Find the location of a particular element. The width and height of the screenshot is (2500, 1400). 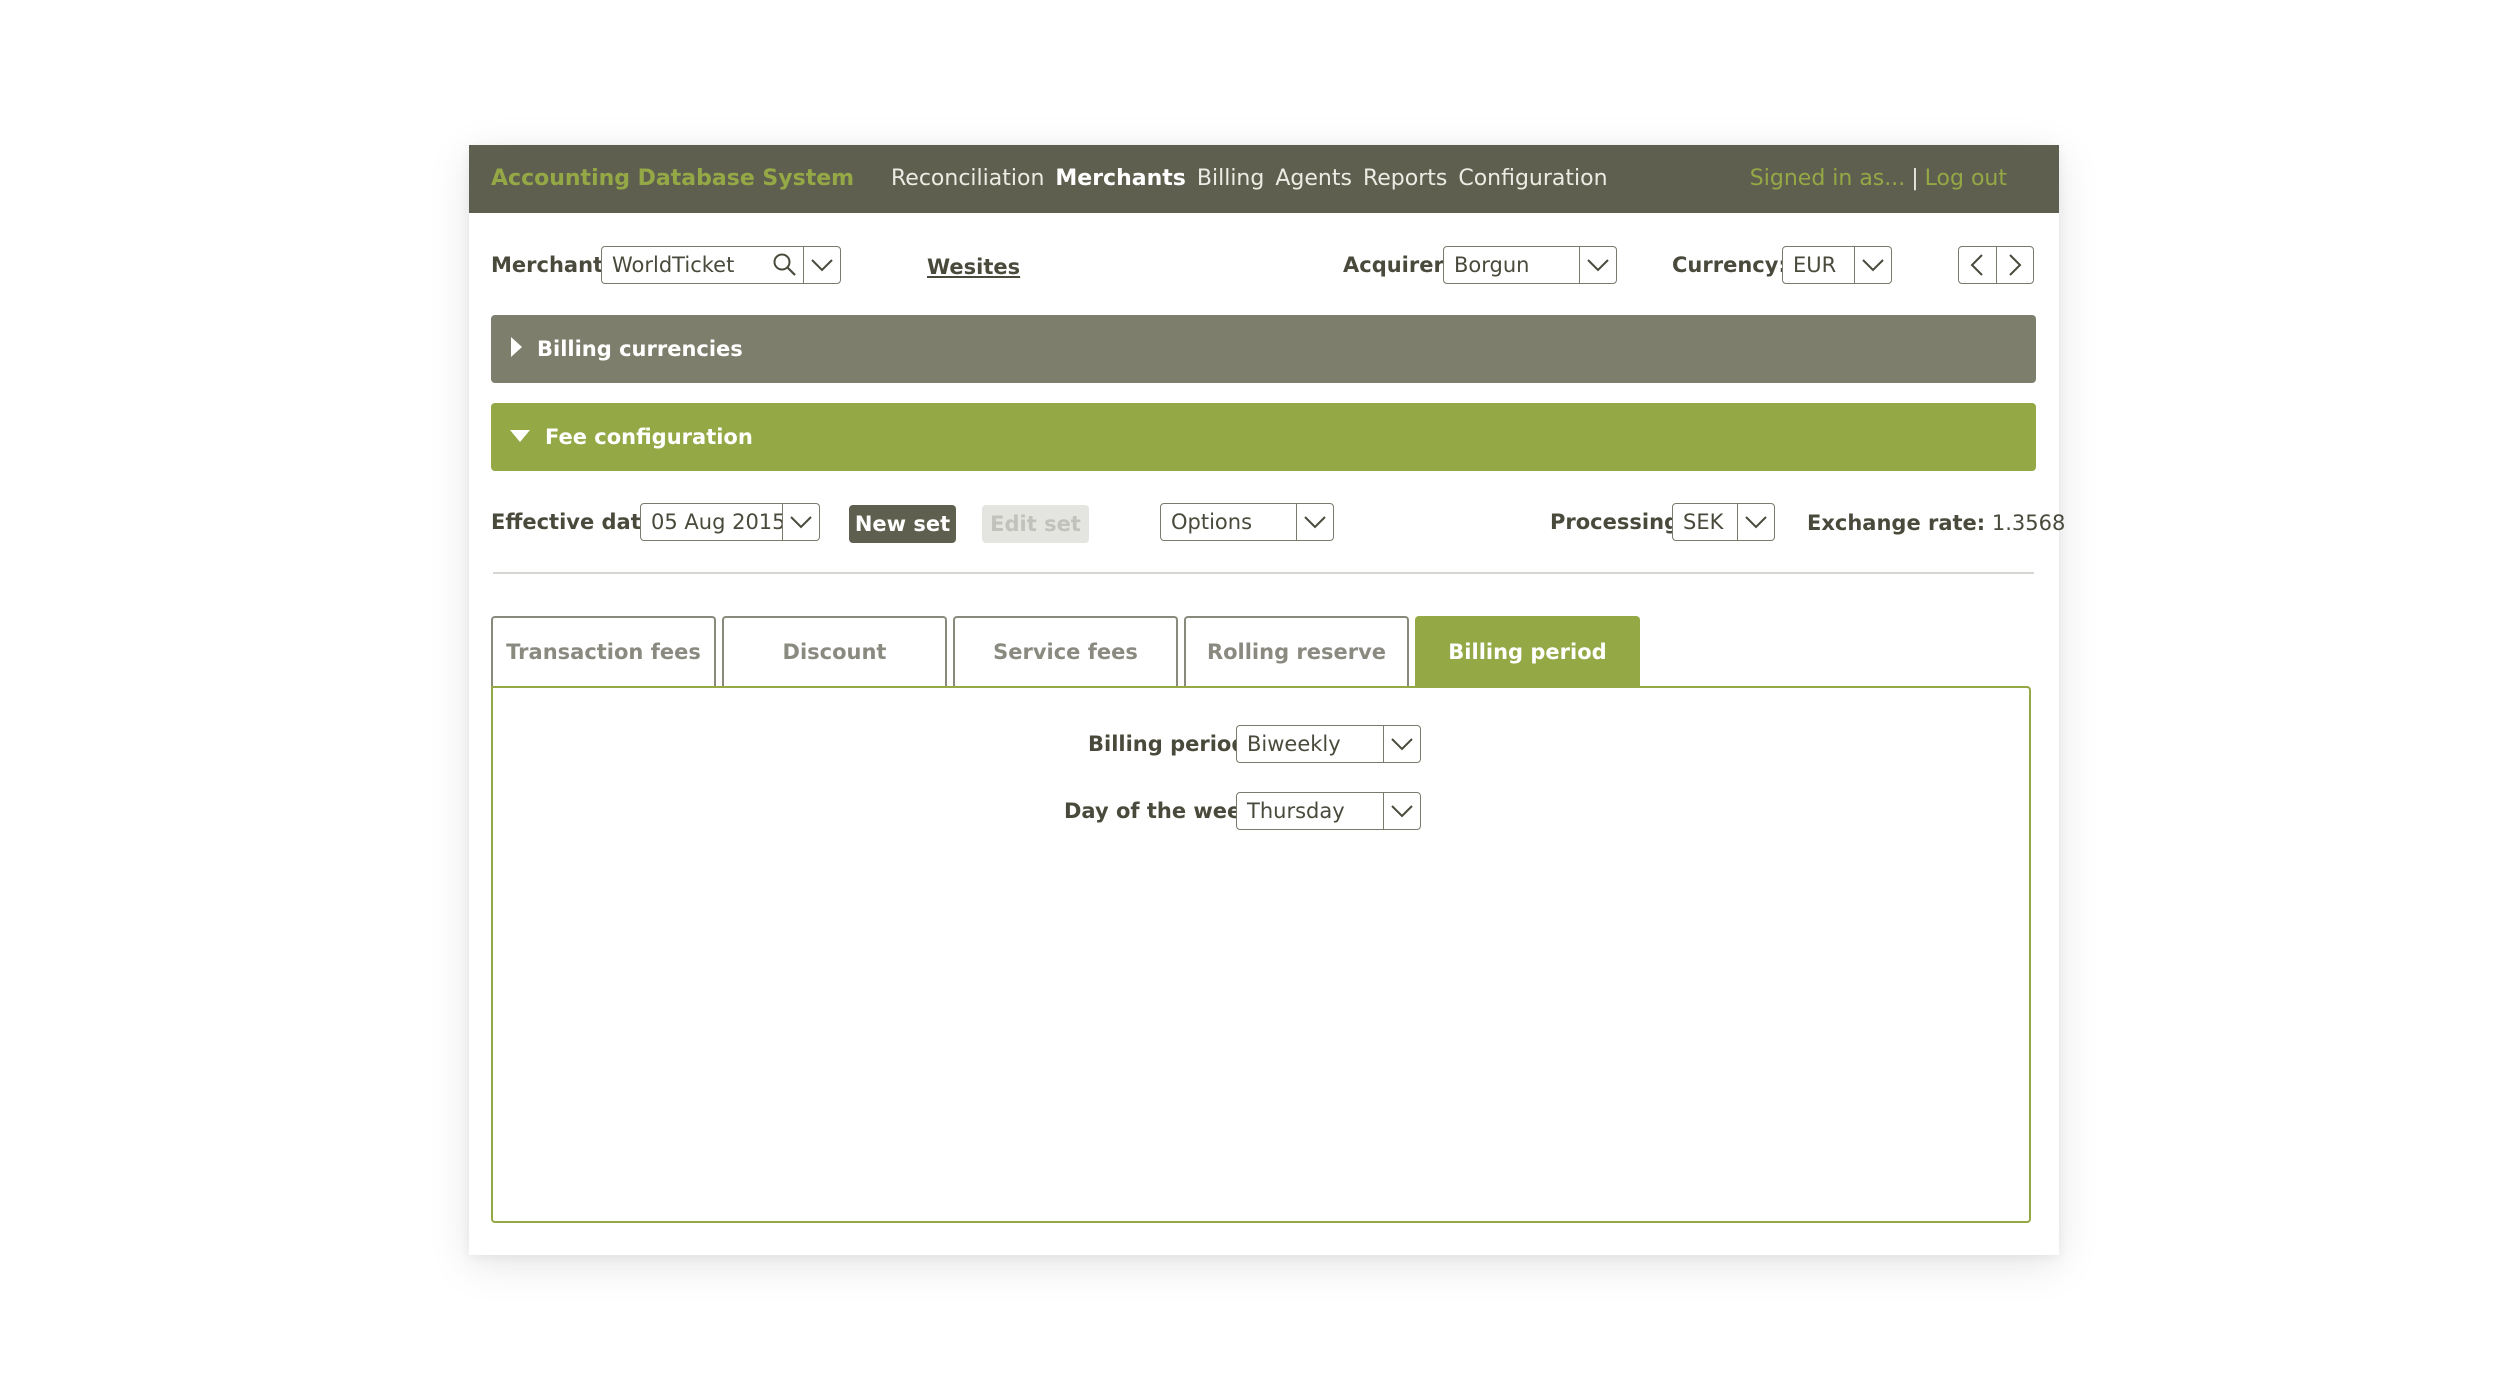

nav-merchants: Merchants is located at coordinates (1120, 178).